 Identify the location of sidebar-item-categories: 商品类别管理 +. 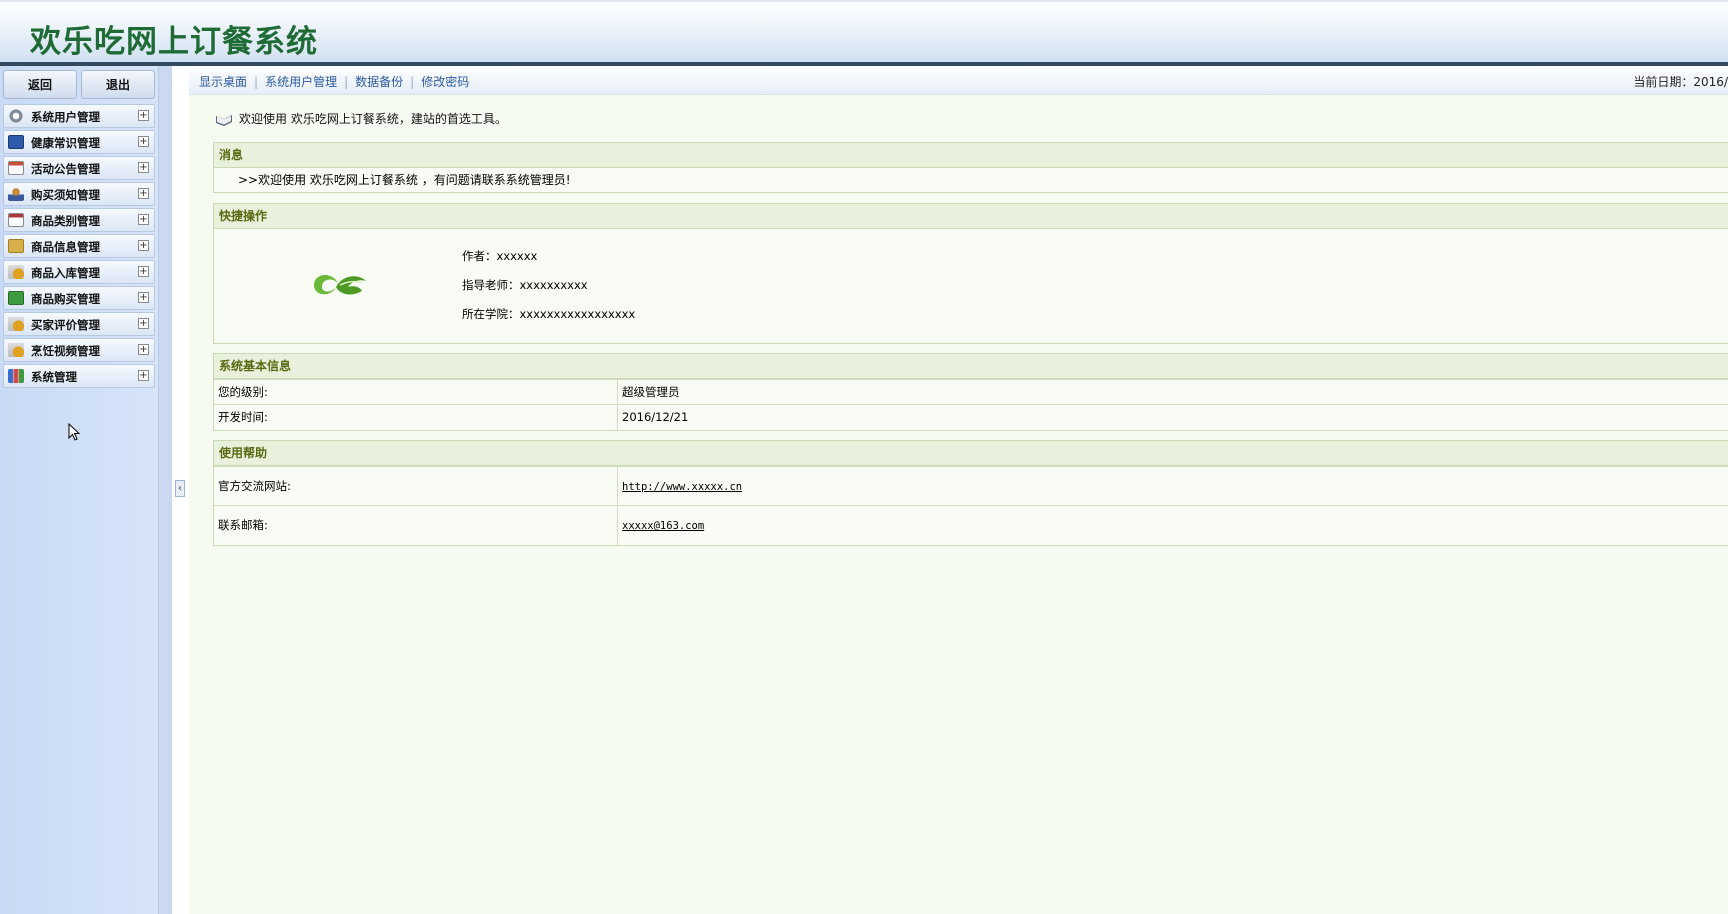
(79, 220).